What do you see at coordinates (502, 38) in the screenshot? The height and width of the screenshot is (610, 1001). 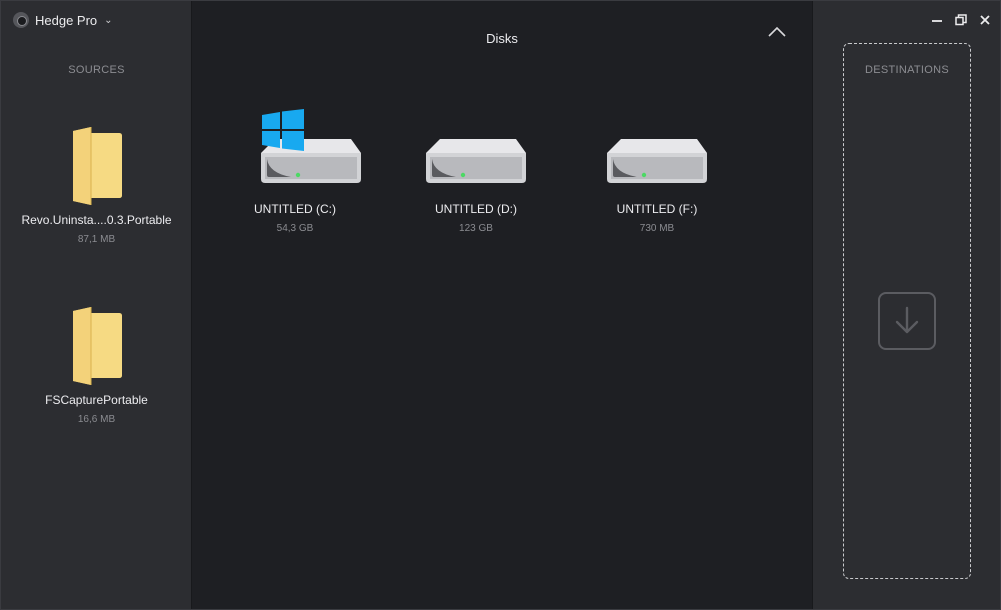 I see `disks-title: Disks` at bounding box center [502, 38].